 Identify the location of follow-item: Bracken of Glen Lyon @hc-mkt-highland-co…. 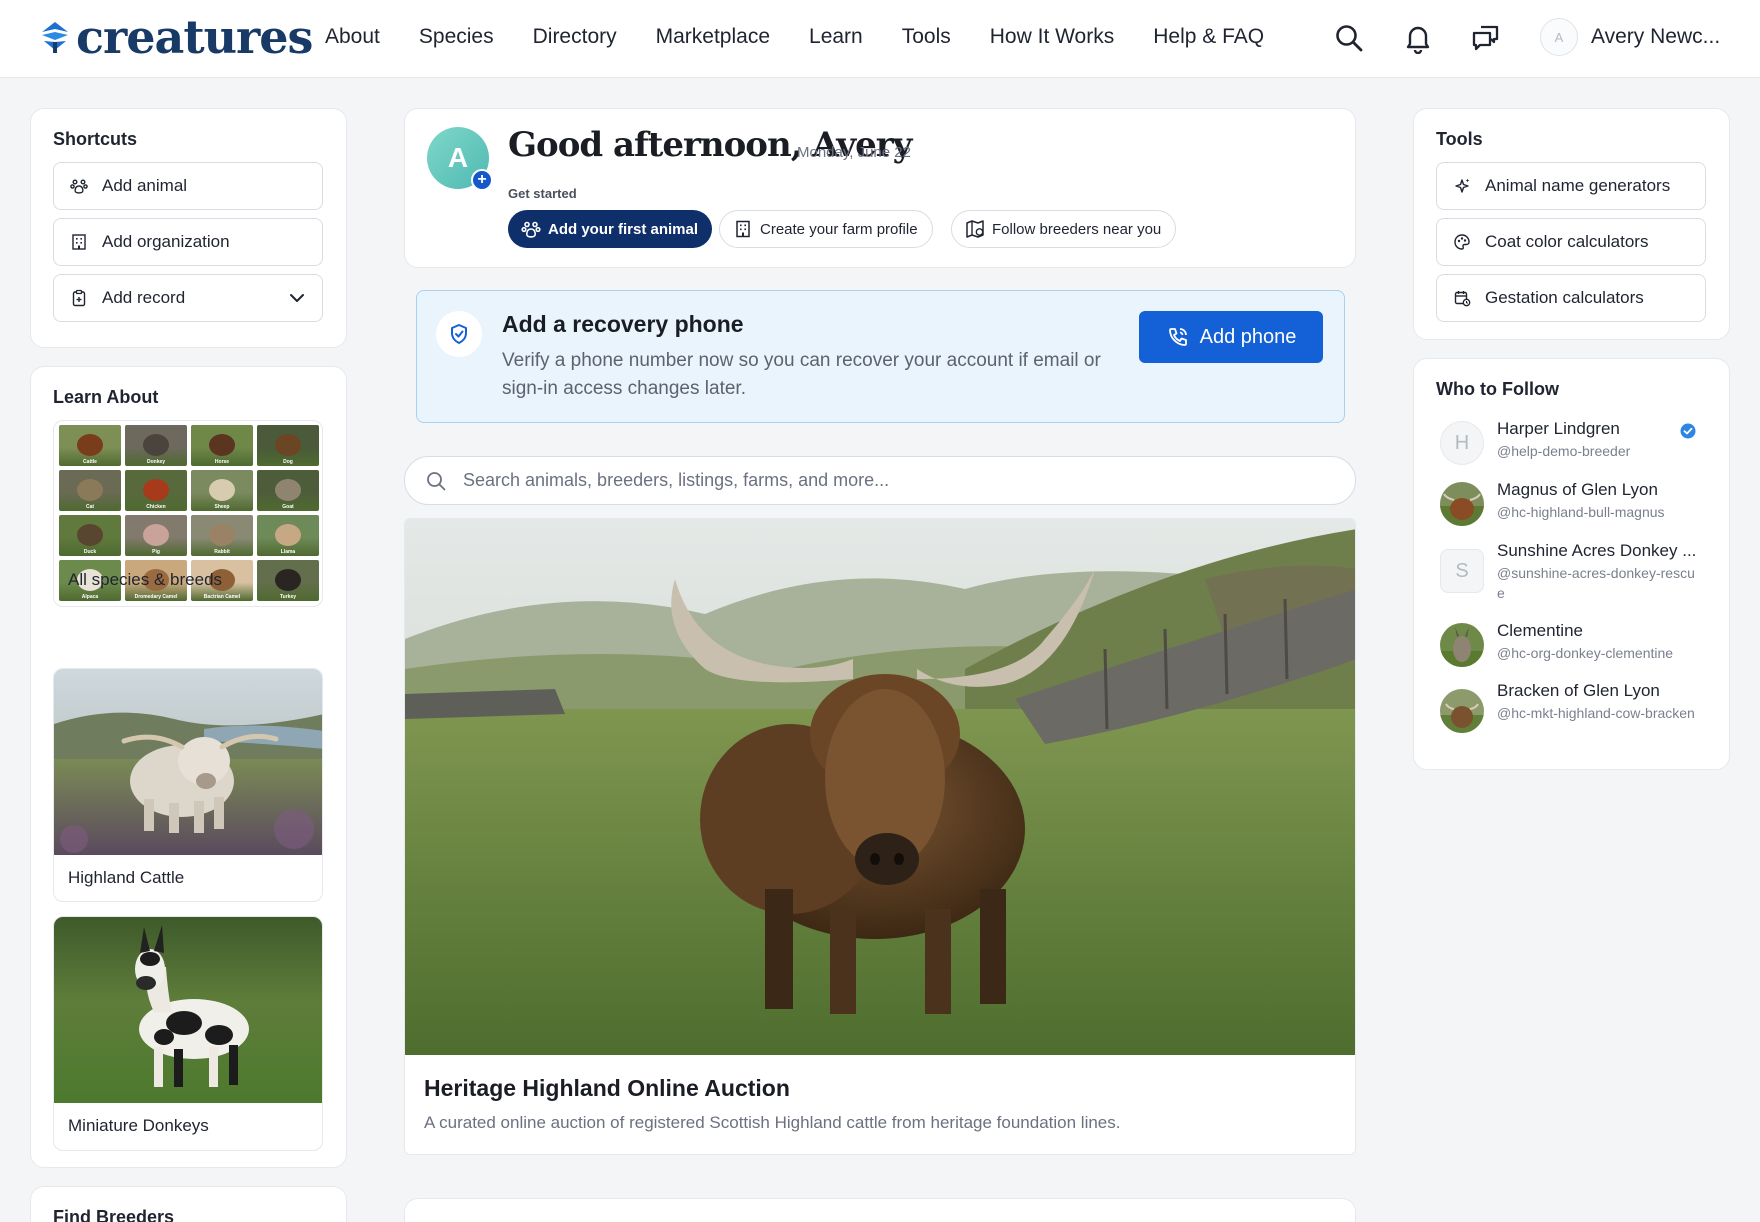
(1571, 715).